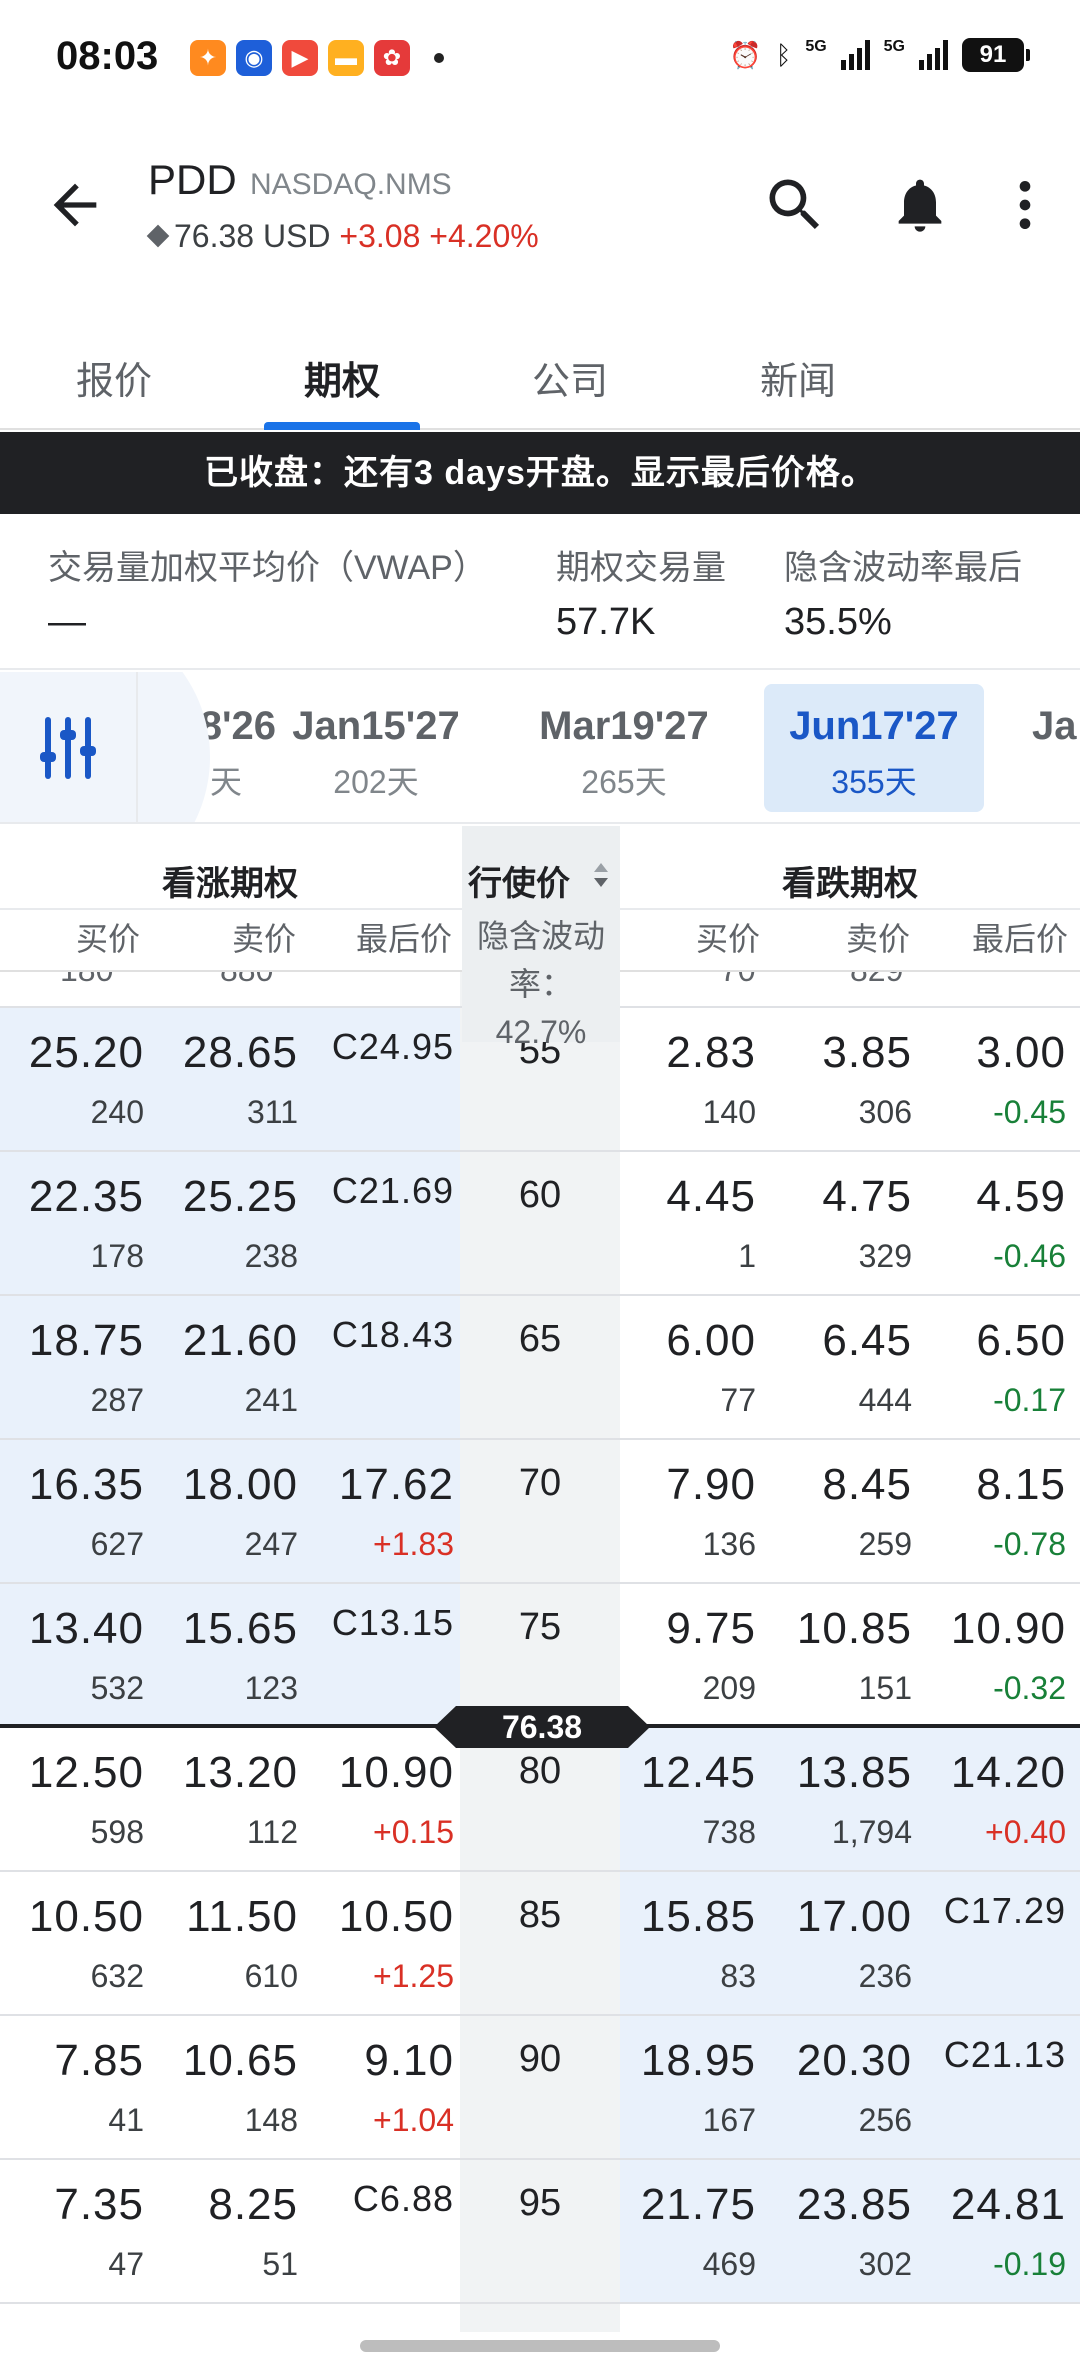 The image size is (1080, 2376). I want to click on search-icon, so click(794, 204).